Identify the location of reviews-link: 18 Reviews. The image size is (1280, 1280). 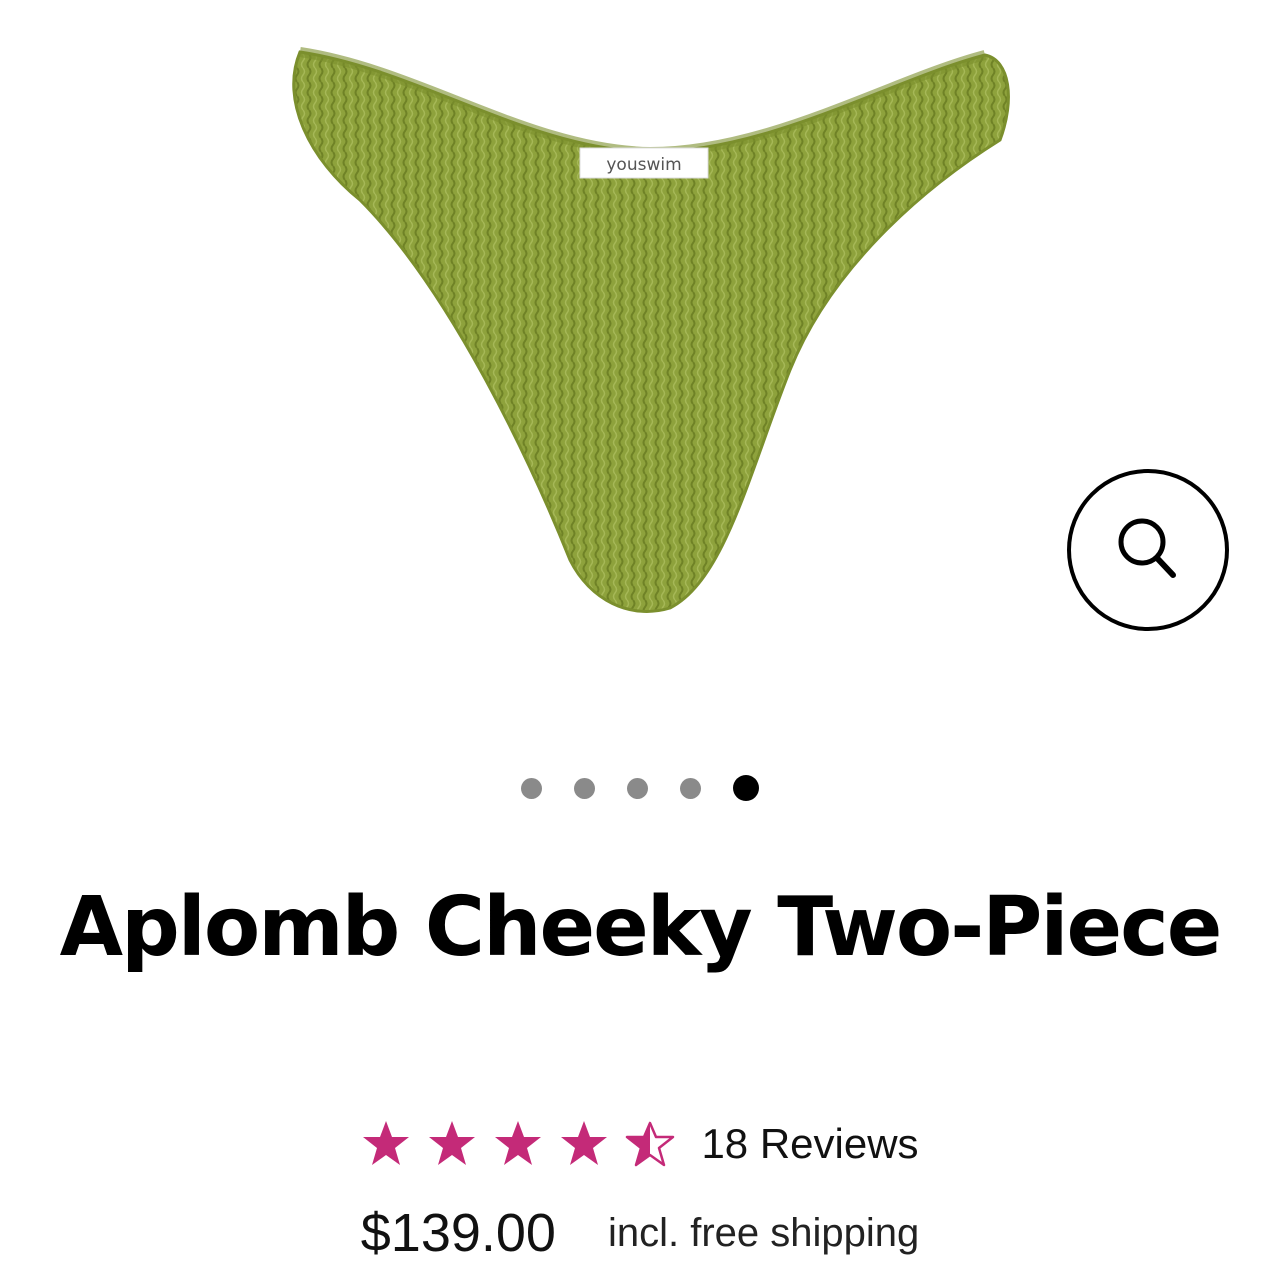
(809, 1144).